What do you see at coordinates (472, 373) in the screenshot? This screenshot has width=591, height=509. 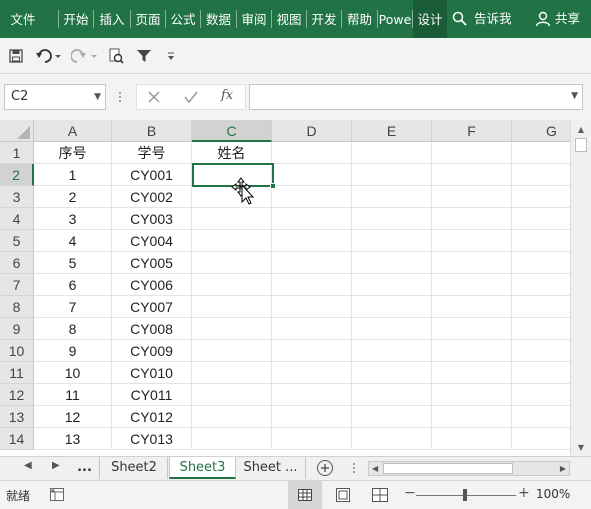 I see `cell-f11` at bounding box center [472, 373].